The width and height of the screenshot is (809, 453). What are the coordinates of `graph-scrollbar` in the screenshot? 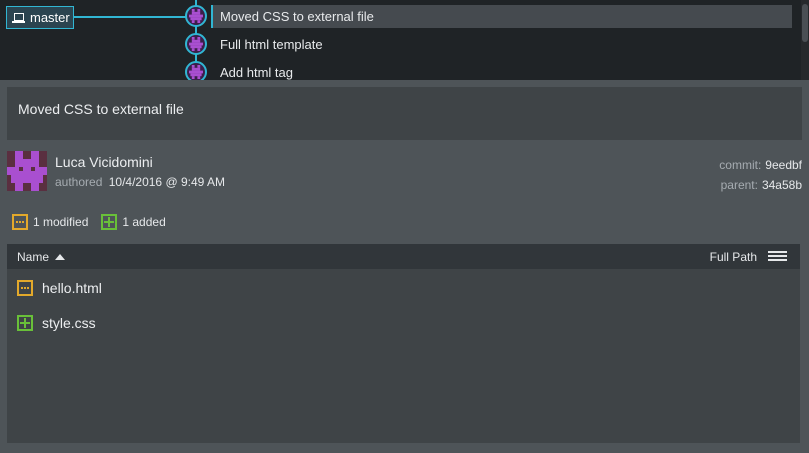 It's located at (805, 40).